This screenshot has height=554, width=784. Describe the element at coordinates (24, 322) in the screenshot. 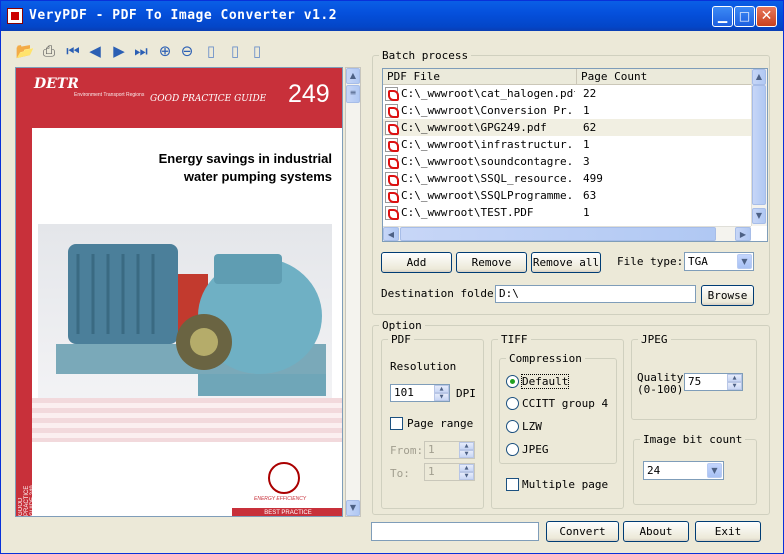

I see `doc-side-band` at that location.